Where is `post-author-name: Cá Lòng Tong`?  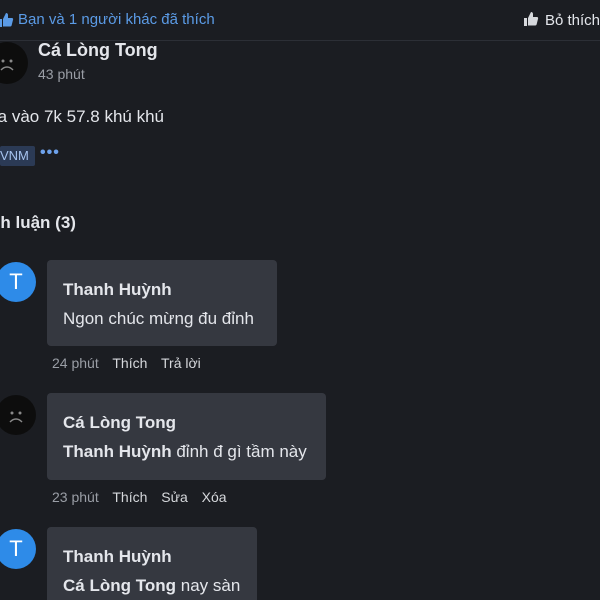 post-author-name: Cá Lòng Tong is located at coordinates (98, 50).